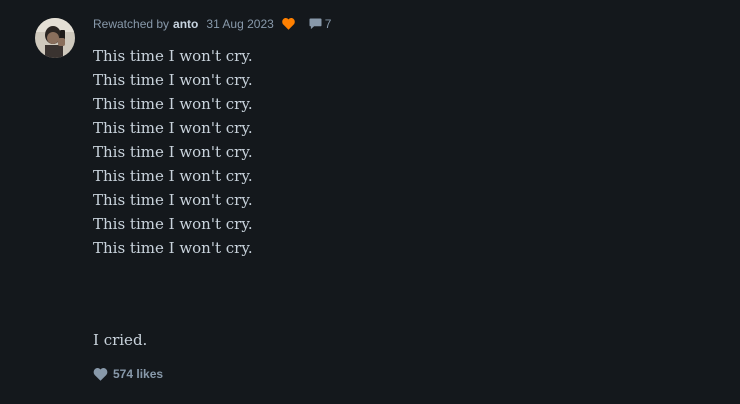  Describe the element at coordinates (138, 374) in the screenshot. I see `likes-count: 574 likes` at that location.